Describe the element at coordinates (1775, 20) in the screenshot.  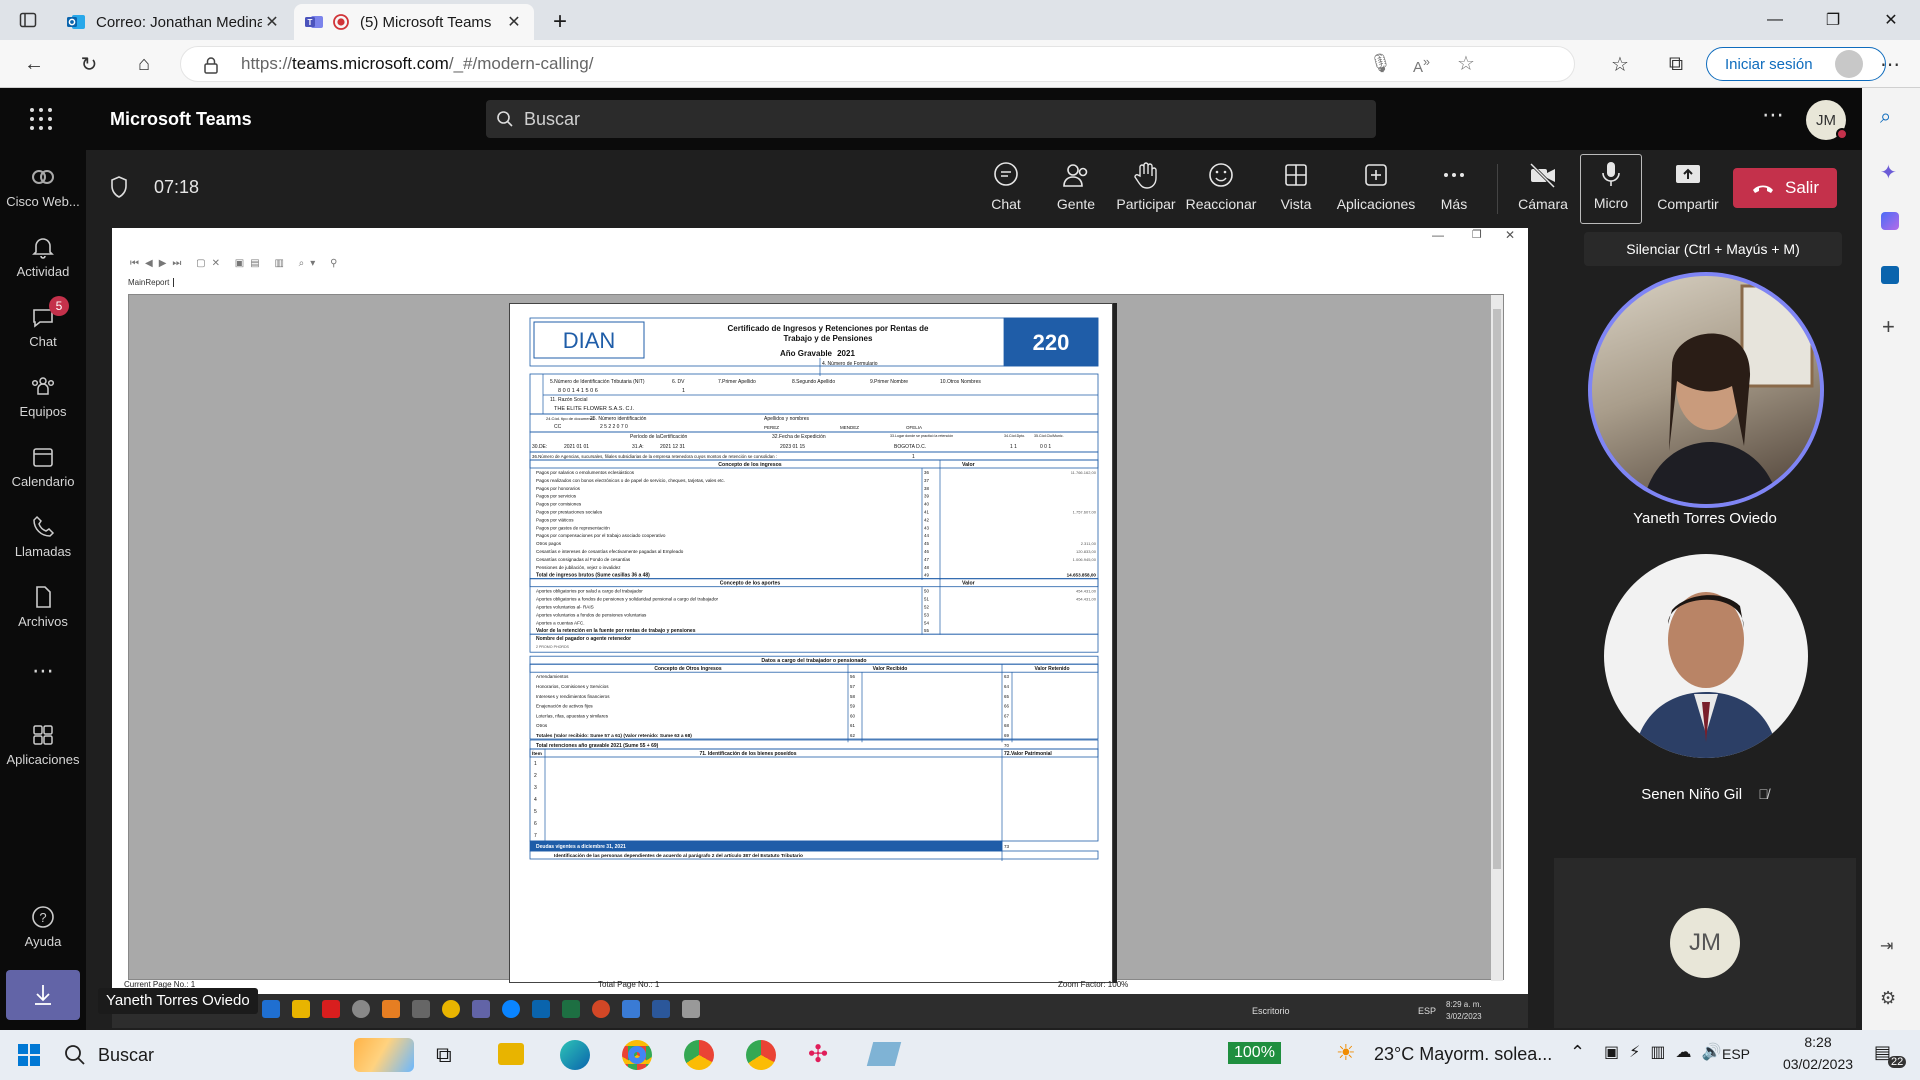
I see `minimize-button: —` at that location.